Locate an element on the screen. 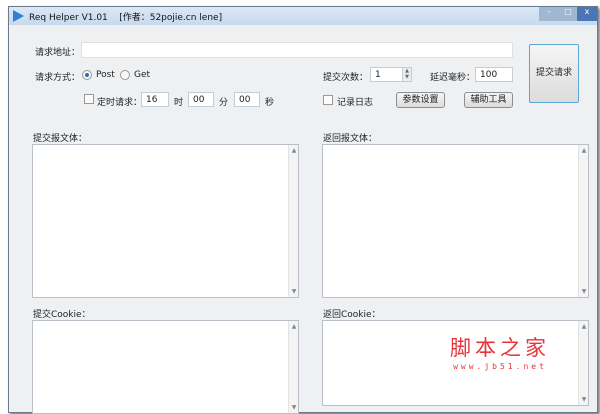  url-input is located at coordinates (297, 50).